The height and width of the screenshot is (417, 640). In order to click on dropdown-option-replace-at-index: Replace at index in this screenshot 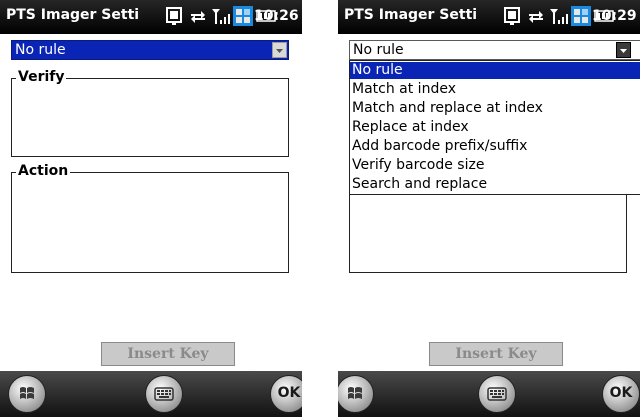, I will do `click(495, 127)`.